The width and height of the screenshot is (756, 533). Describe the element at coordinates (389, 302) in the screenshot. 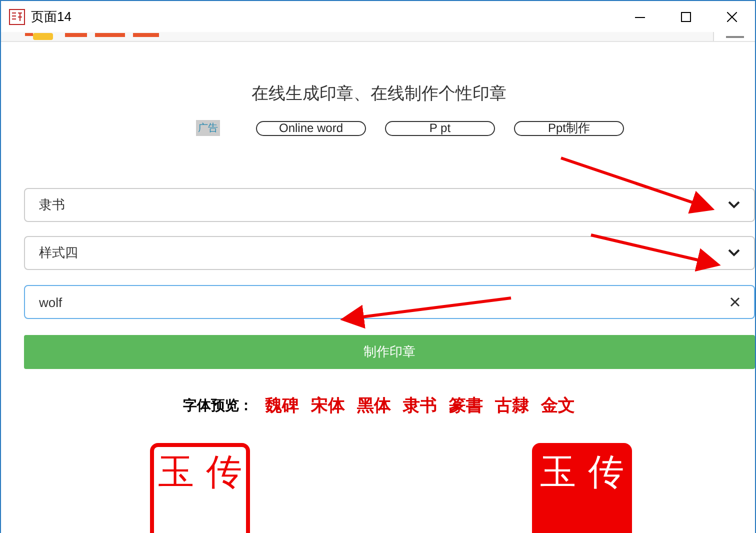

I see `text-input: wolf` at that location.